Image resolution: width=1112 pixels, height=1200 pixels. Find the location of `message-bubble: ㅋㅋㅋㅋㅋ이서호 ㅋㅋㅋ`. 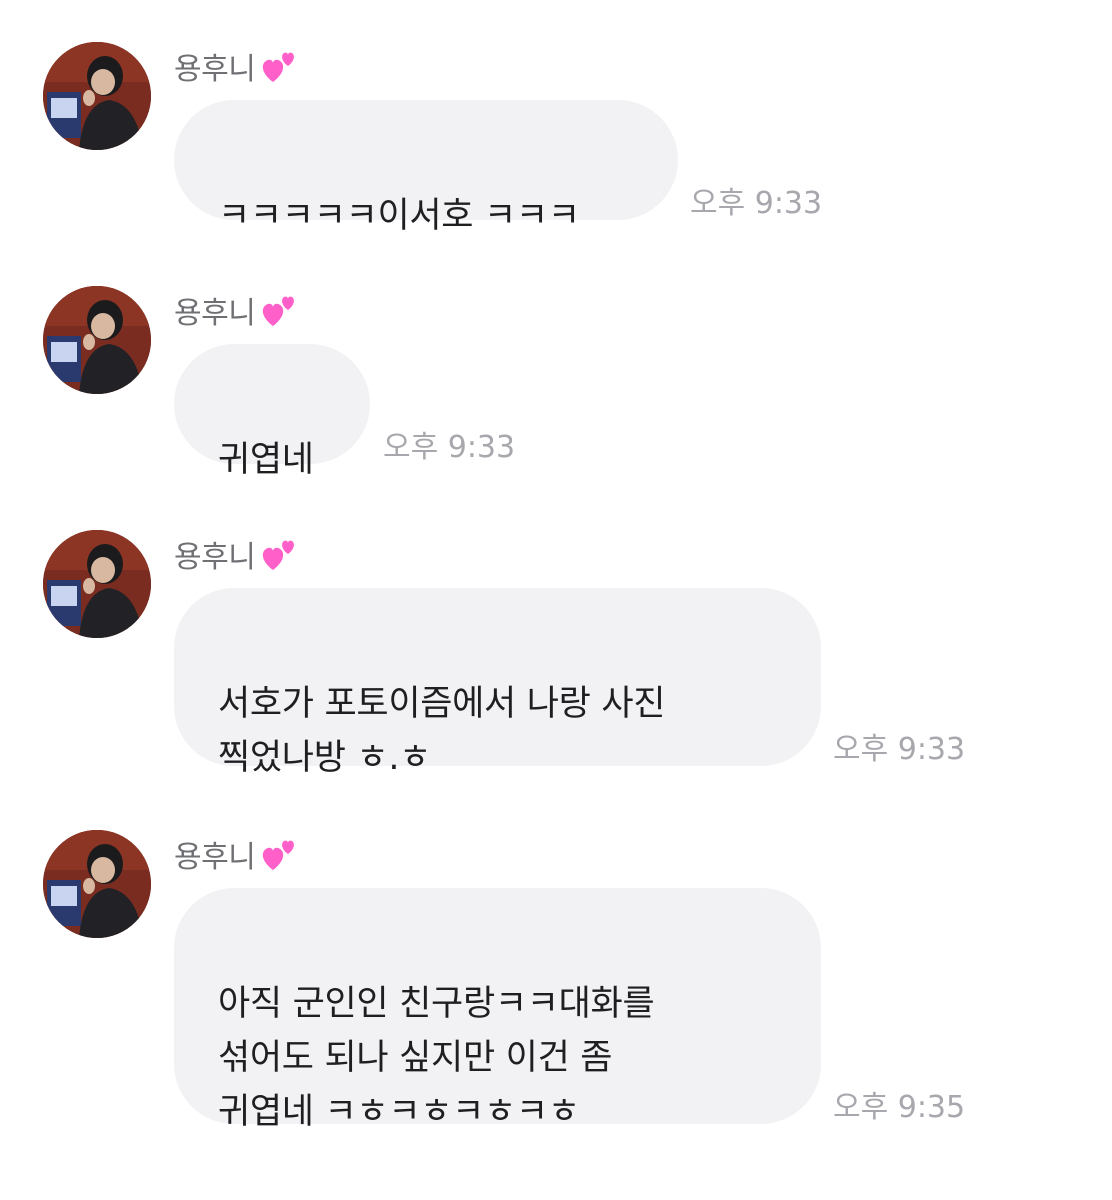

message-bubble: ㅋㅋㅋㅋㅋ이서호 ㅋㅋㅋ is located at coordinates (426, 168).